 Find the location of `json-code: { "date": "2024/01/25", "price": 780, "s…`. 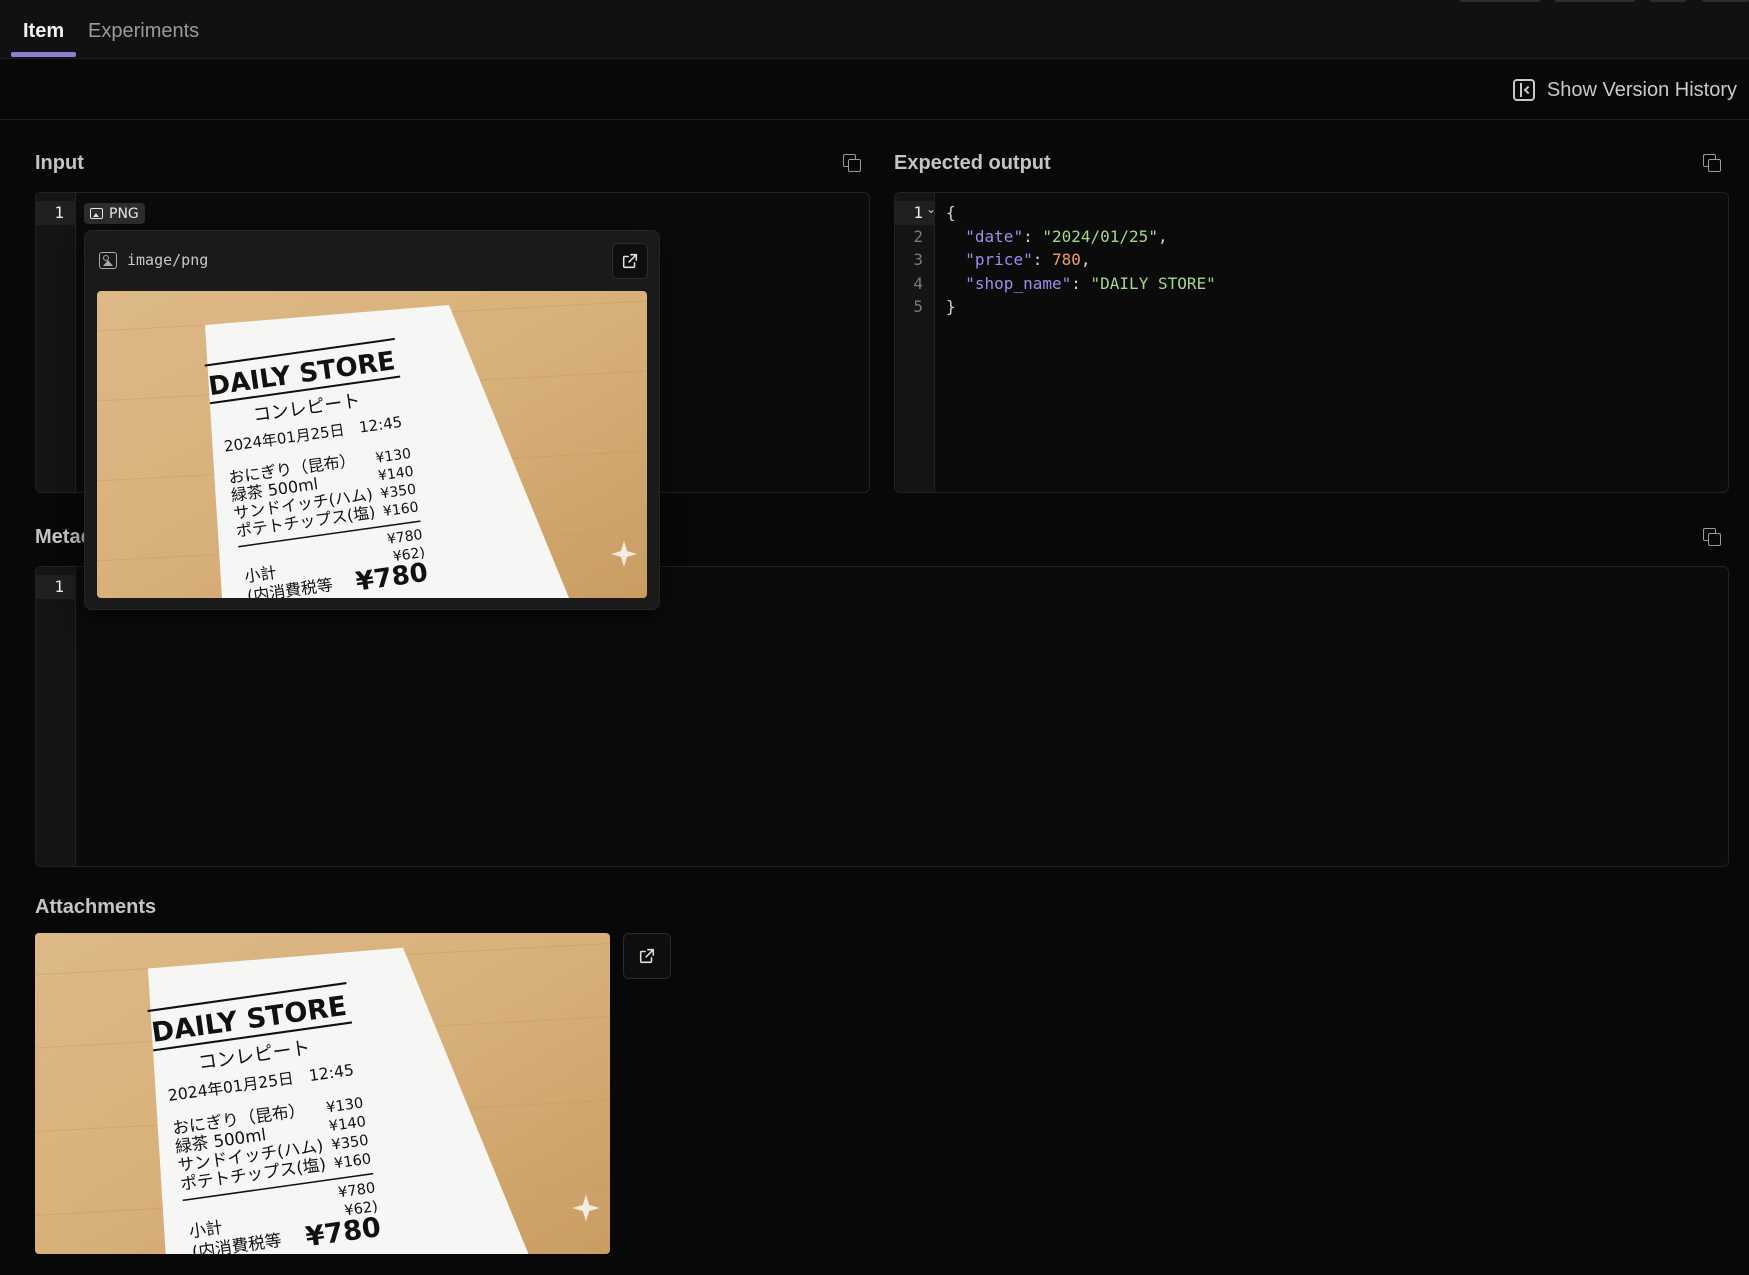

json-code: { "date": "2024/01/25", "price": 780, "s… is located at coordinates (1081, 259).